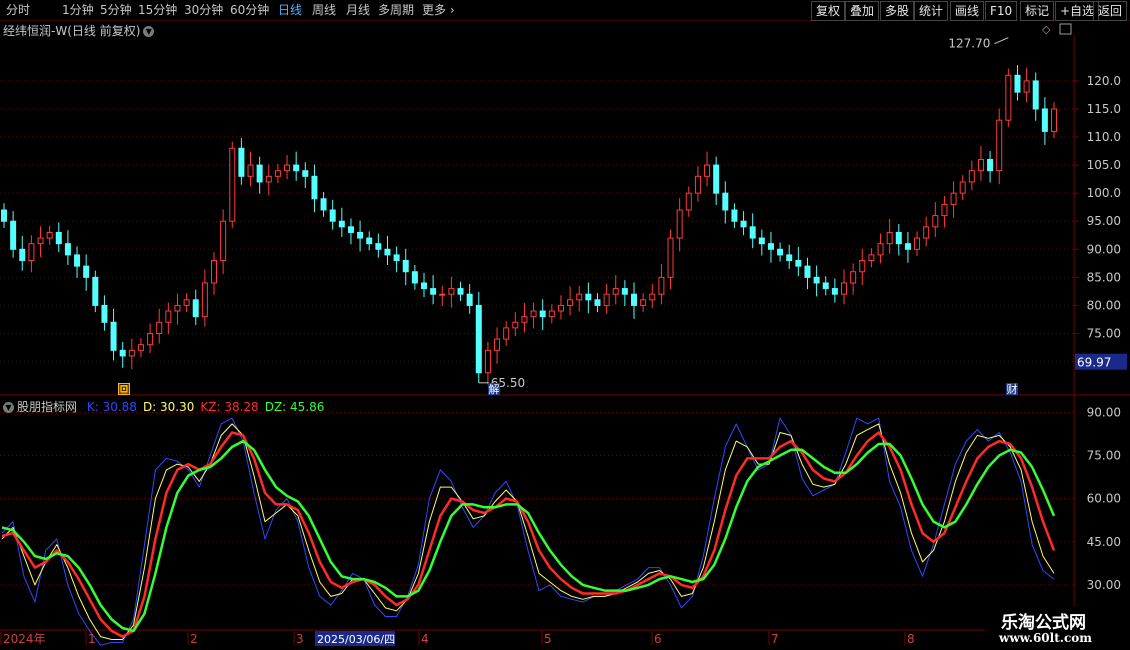 This screenshot has height=650, width=1130. I want to click on price-tick-label: 115.0, so click(1104, 109).